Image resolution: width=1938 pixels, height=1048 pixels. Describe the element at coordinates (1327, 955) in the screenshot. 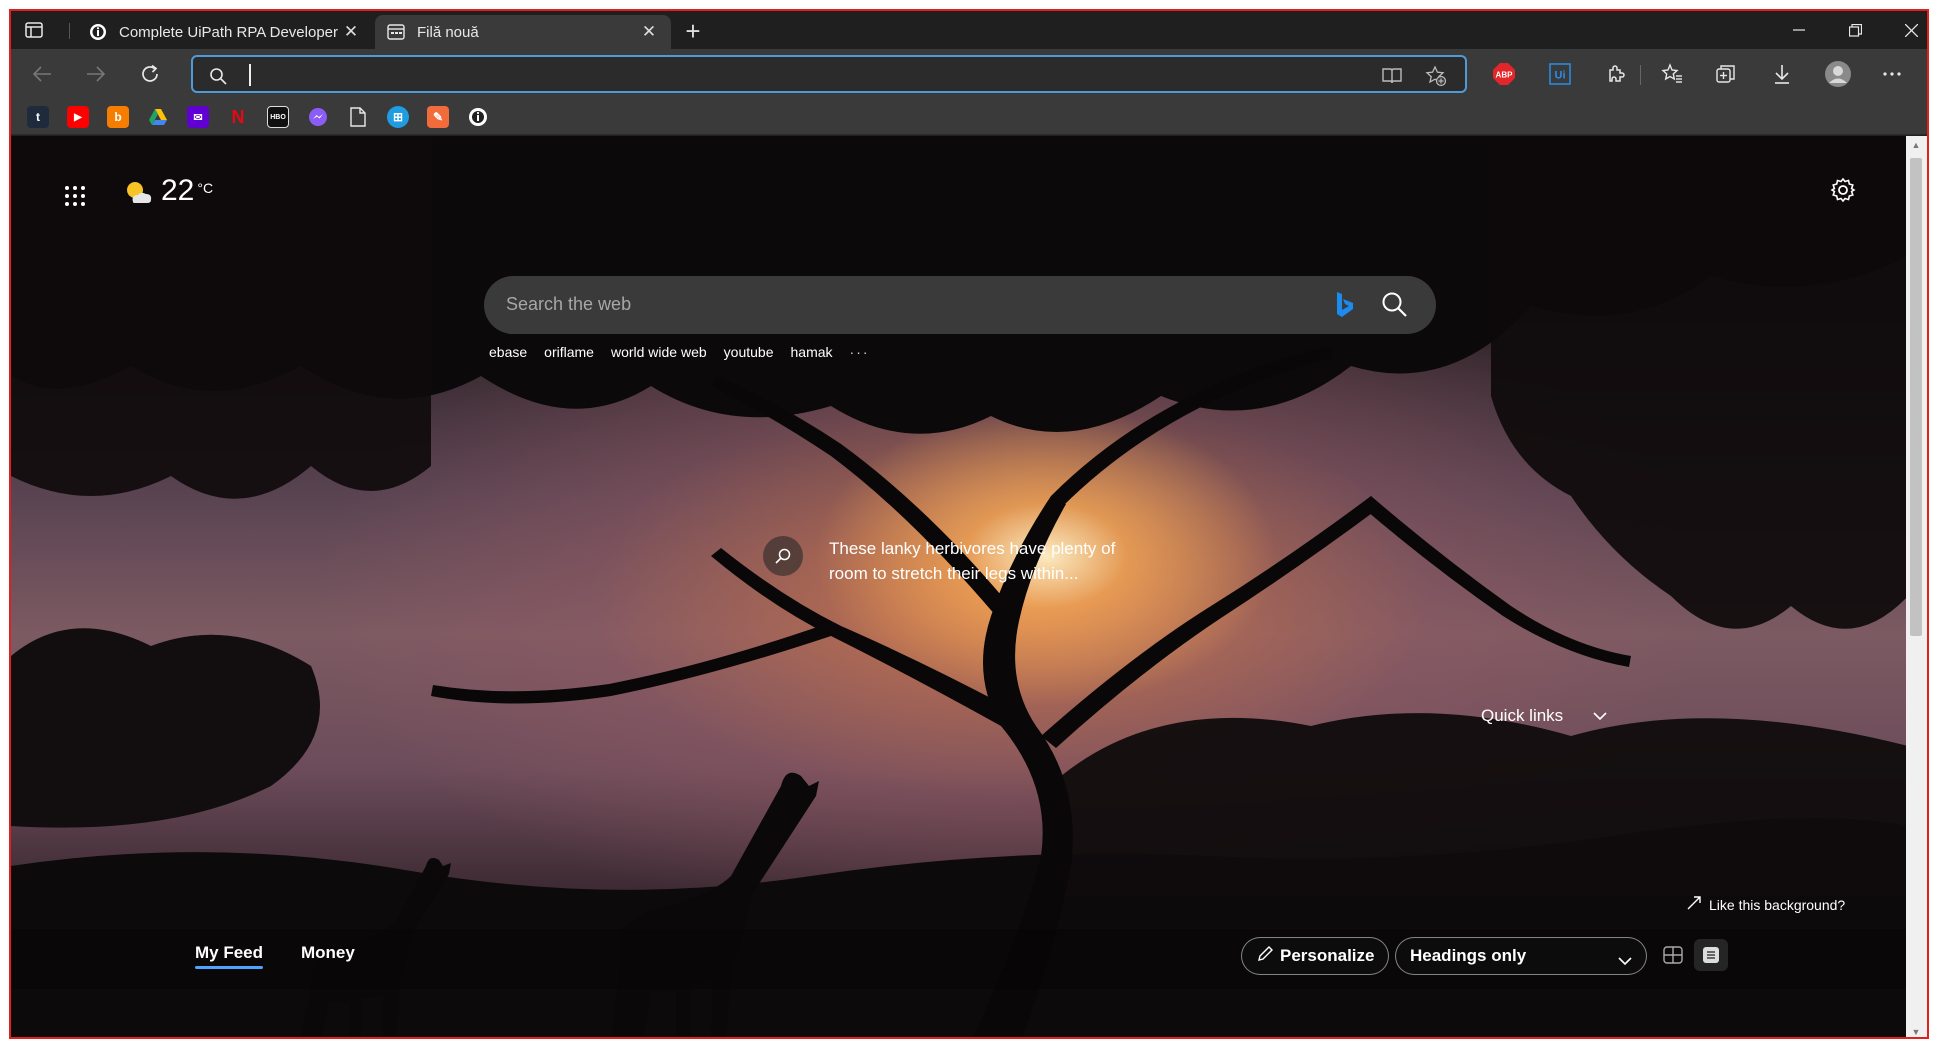

I see `personalize-label: Personalize` at that location.